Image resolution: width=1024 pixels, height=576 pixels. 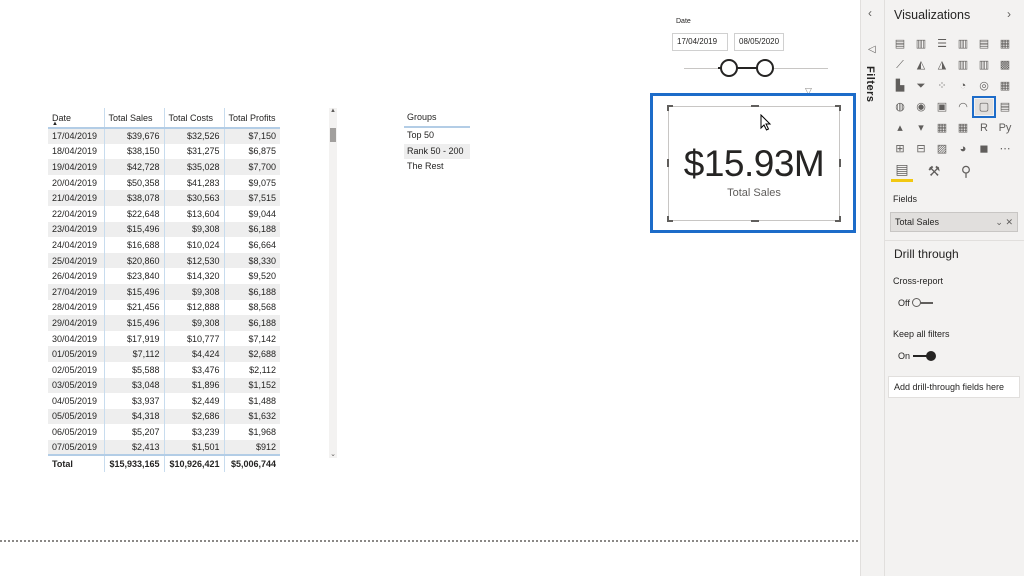 I want to click on chevron-left-icon: ‹, so click(x=870, y=13).